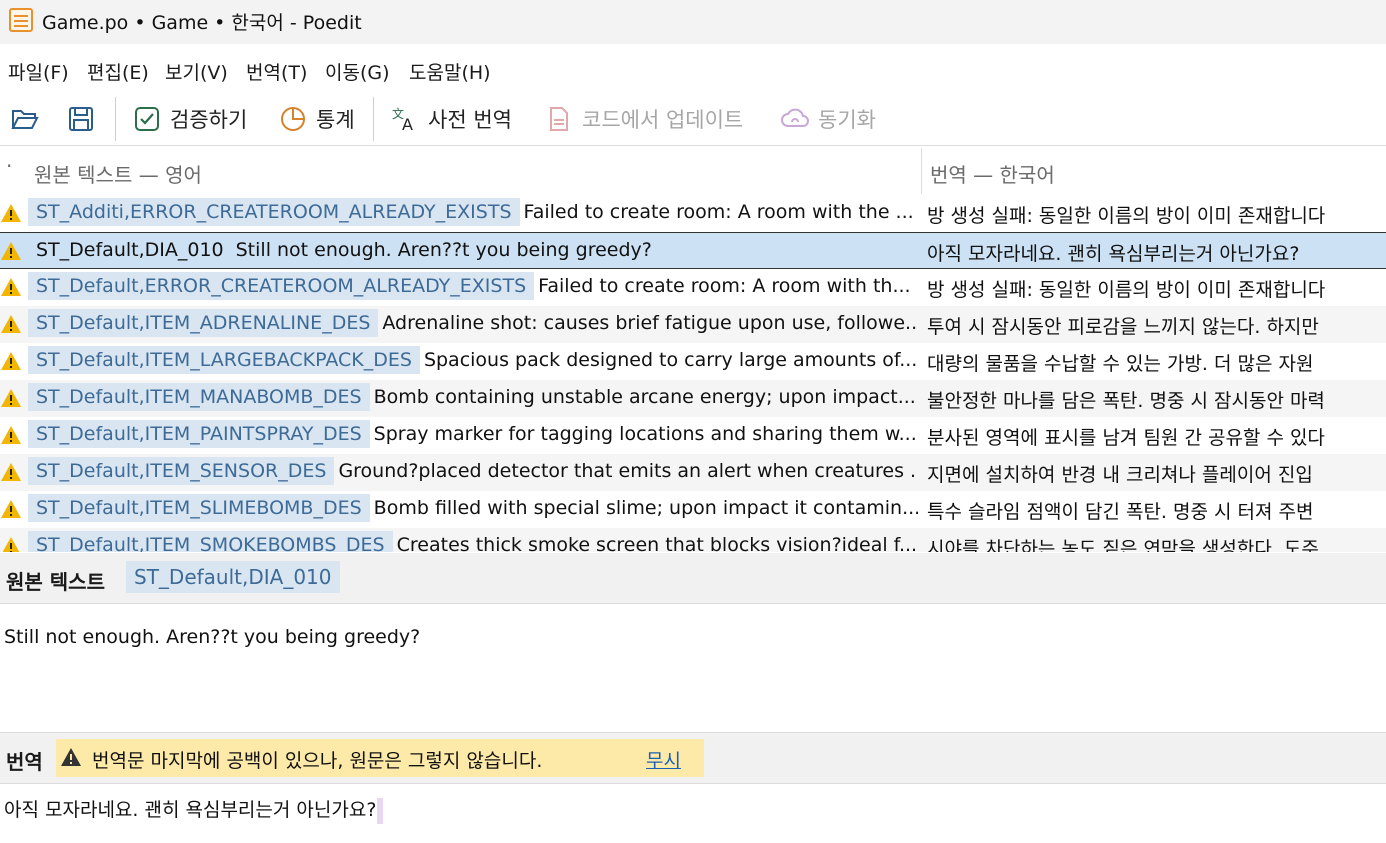  Describe the element at coordinates (559, 119) in the screenshot. I see `document-icon` at that location.